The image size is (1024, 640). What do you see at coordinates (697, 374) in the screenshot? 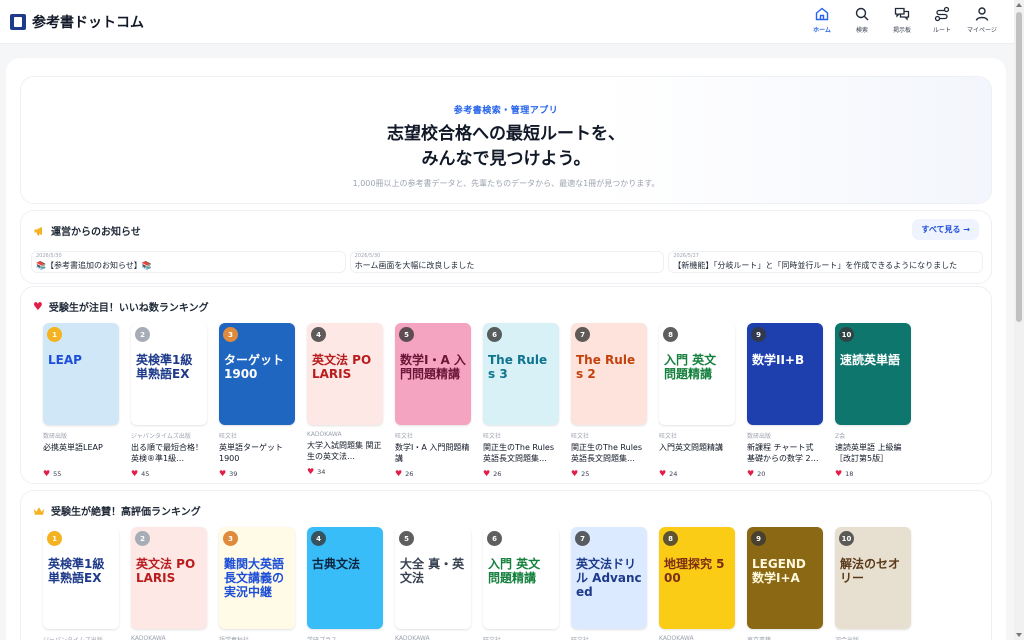
I see `book-cover: 8 入門 英文 問題精講` at bounding box center [697, 374].